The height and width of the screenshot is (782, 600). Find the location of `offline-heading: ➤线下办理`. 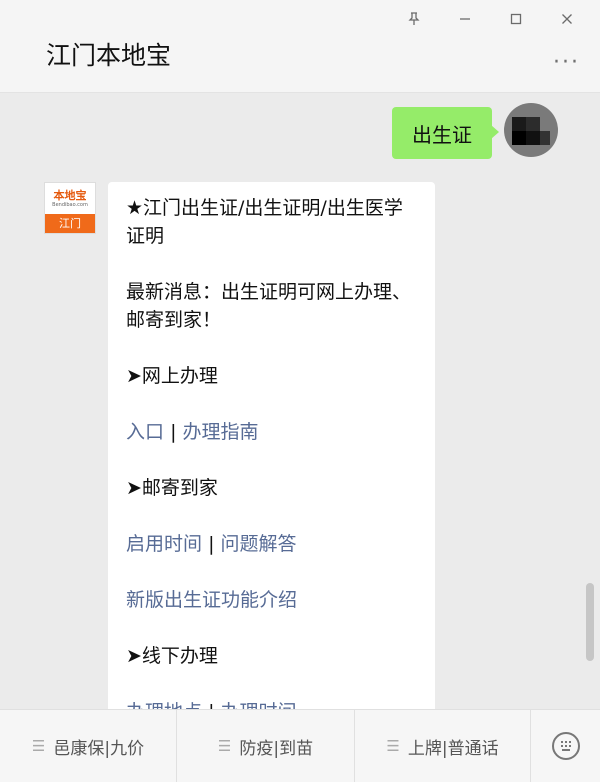

offline-heading: ➤线下办理 is located at coordinates (172, 656).